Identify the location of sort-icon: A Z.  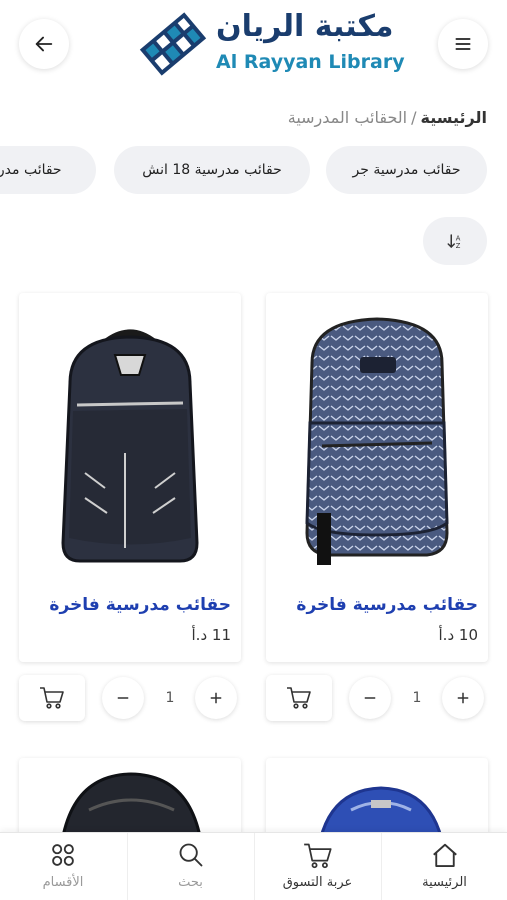
(454, 242).